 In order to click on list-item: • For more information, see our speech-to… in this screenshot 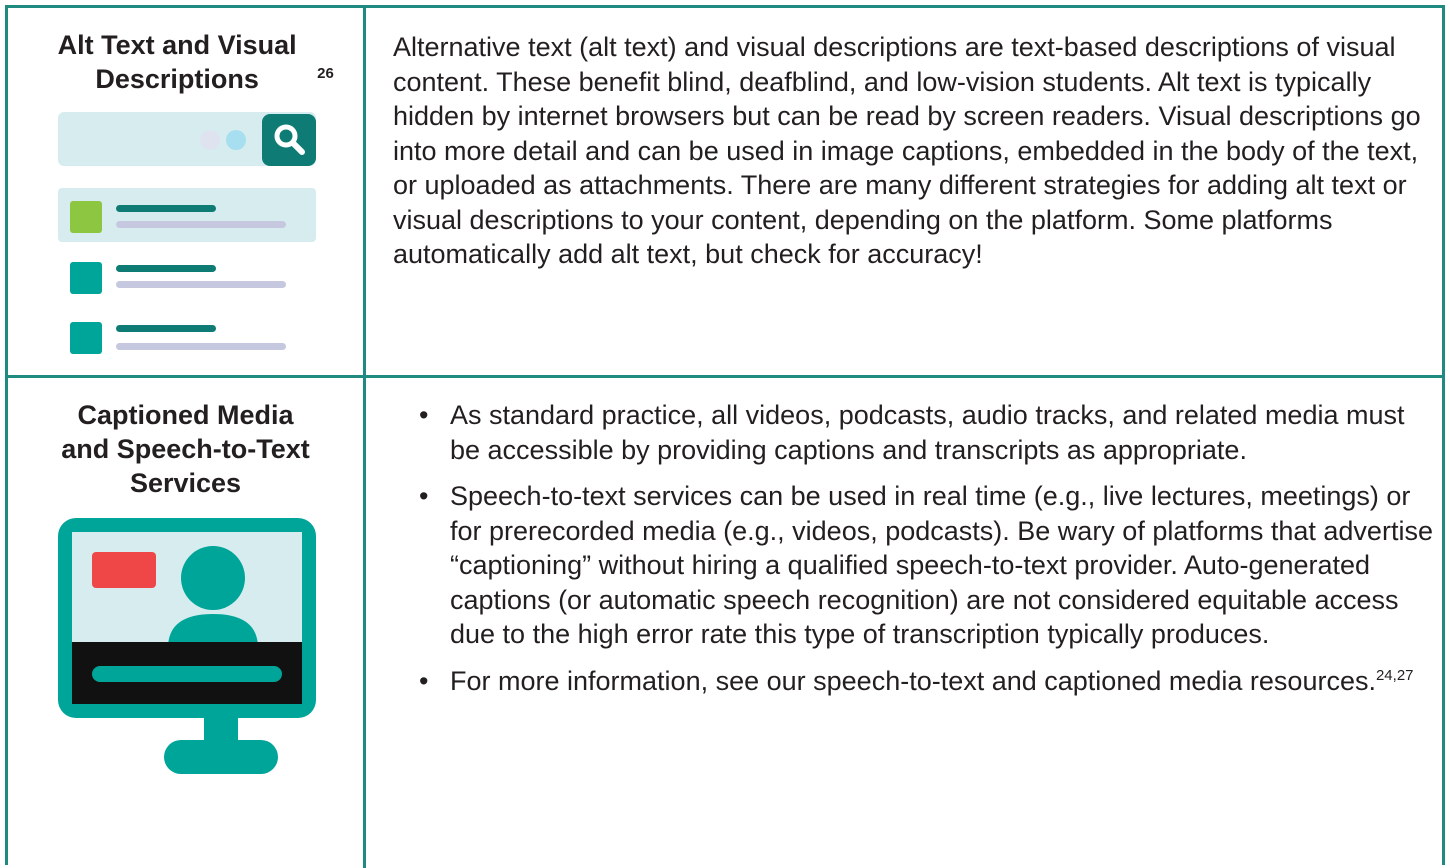, I will do `click(916, 680)`.